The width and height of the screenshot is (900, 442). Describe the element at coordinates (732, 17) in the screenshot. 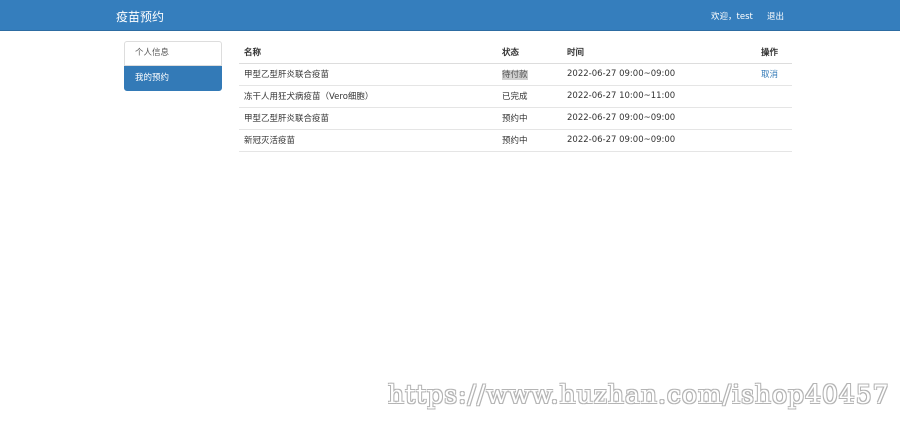

I see `welcome-text: 欢迎，test` at that location.